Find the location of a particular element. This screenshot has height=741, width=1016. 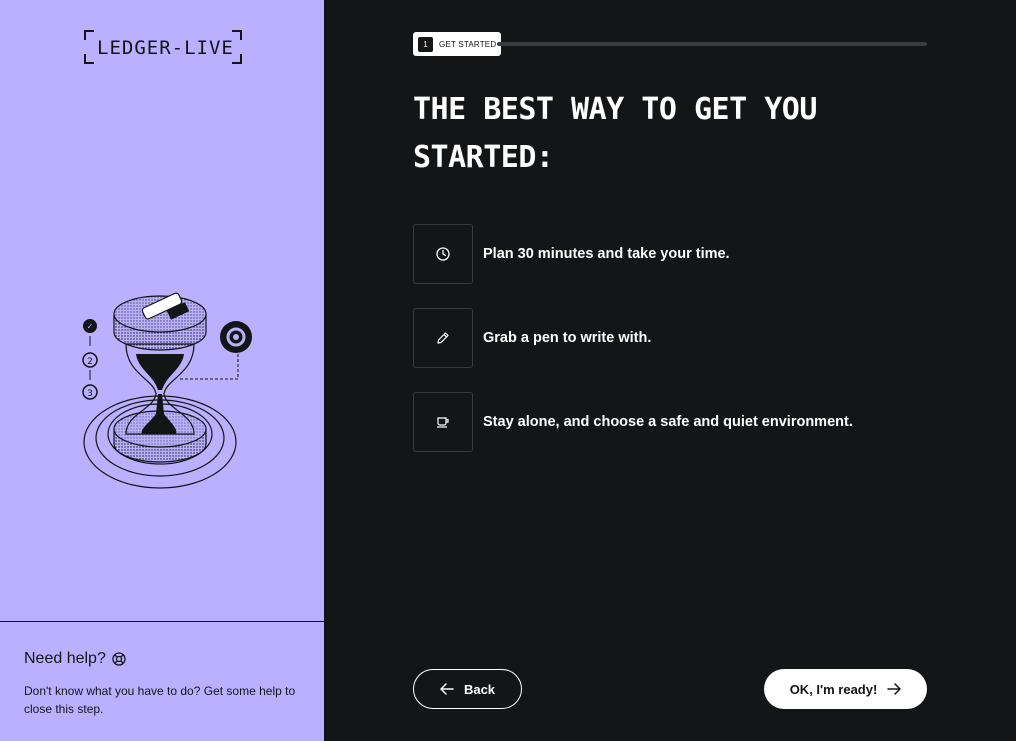

pen-icon is located at coordinates (443, 338).